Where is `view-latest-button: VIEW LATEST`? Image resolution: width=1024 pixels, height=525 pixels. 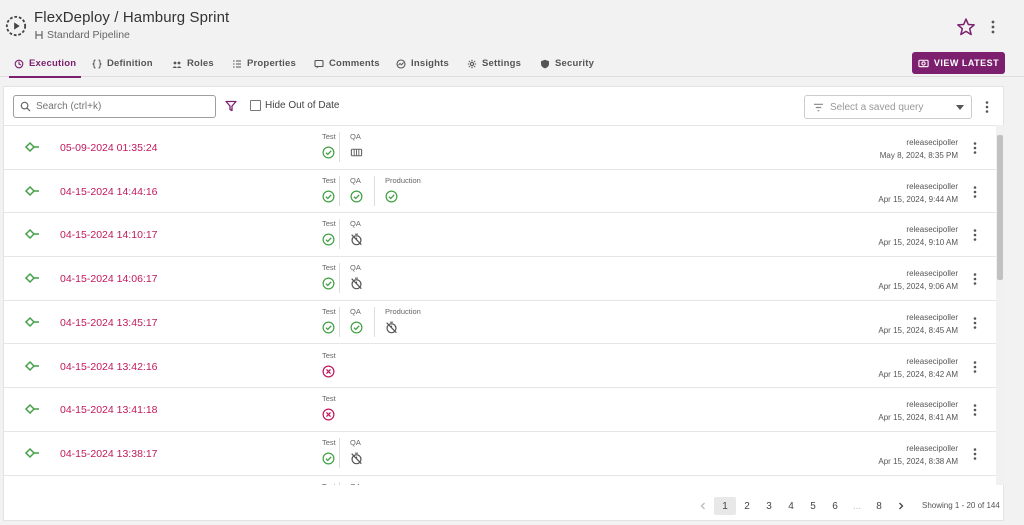 view-latest-button: VIEW LATEST is located at coordinates (958, 63).